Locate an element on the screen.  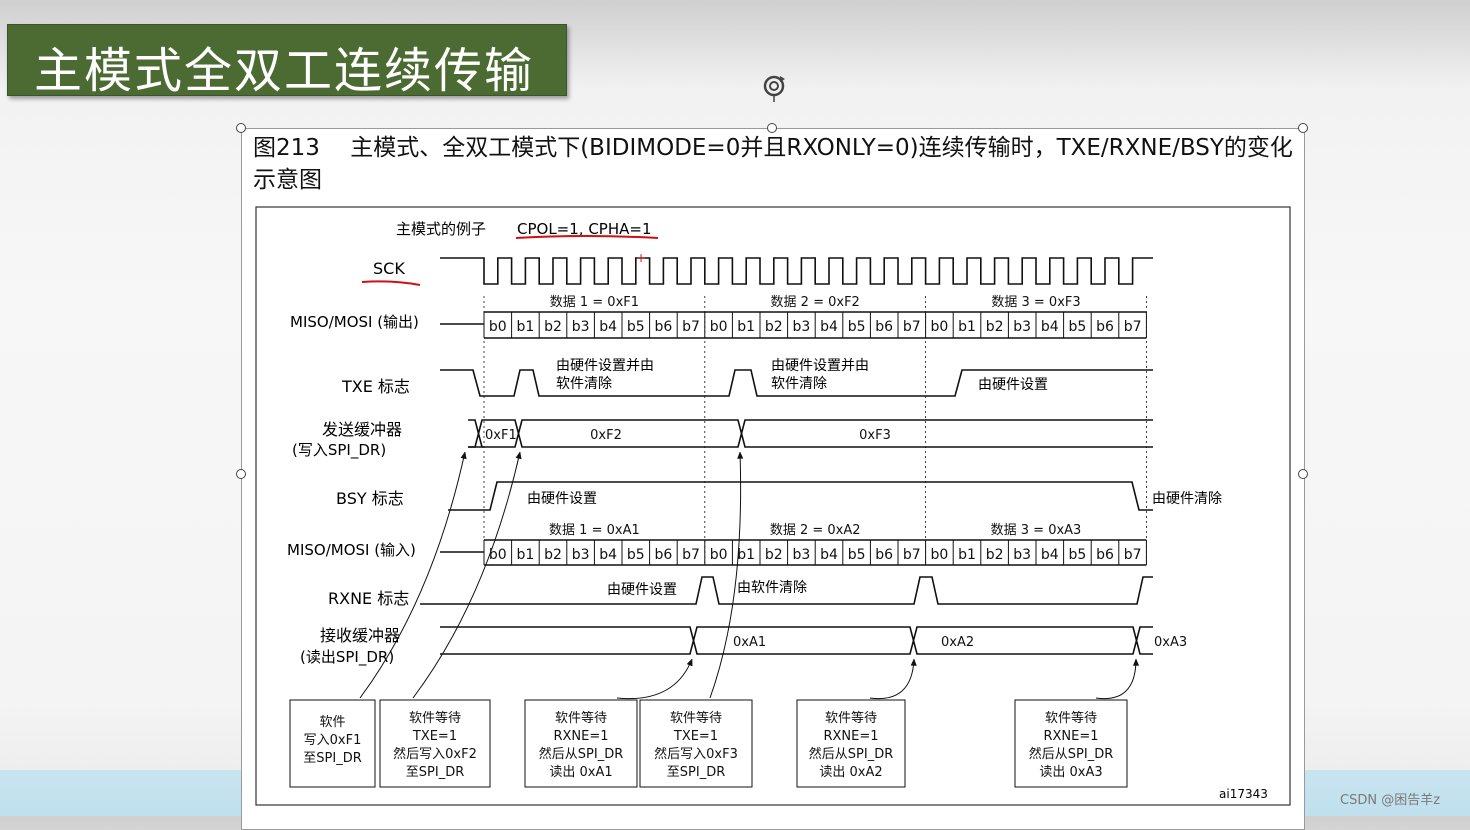
miso-mosi-in-bit-11: b3 is located at coordinates (802, 555).